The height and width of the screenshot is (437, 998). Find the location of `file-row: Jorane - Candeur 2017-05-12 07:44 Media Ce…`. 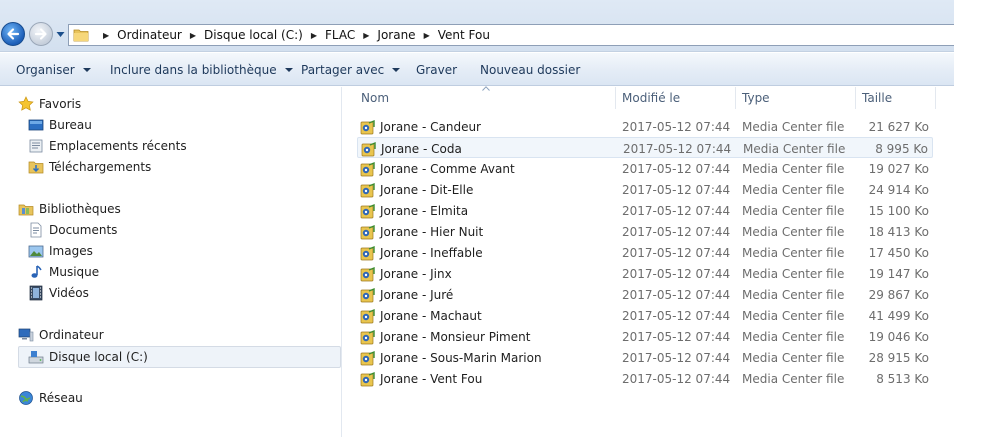

file-row: Jorane - Candeur 2017-05-12 07:44 Media Ce… is located at coordinates (645, 126).